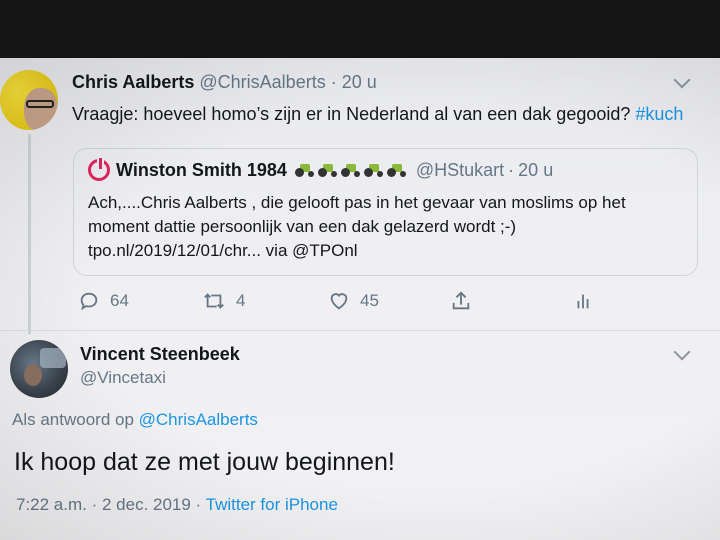 The width and height of the screenshot is (720, 540). Describe the element at coordinates (223, 250) in the screenshot. I see `quoted-line: tpo.nl/2019/12/01/chr... via @TPOnl` at that location.